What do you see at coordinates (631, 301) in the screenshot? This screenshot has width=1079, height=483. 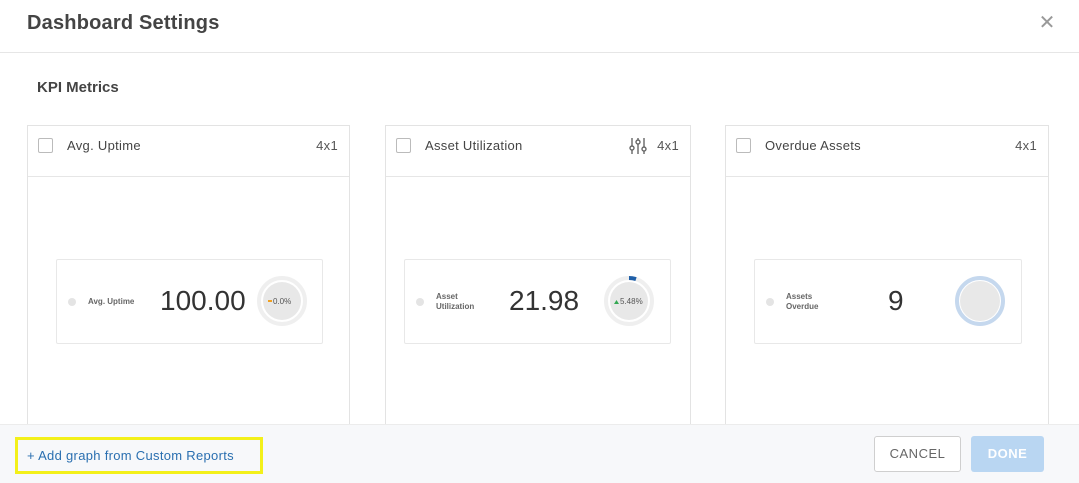 I see `change-value: 5.48%` at bounding box center [631, 301].